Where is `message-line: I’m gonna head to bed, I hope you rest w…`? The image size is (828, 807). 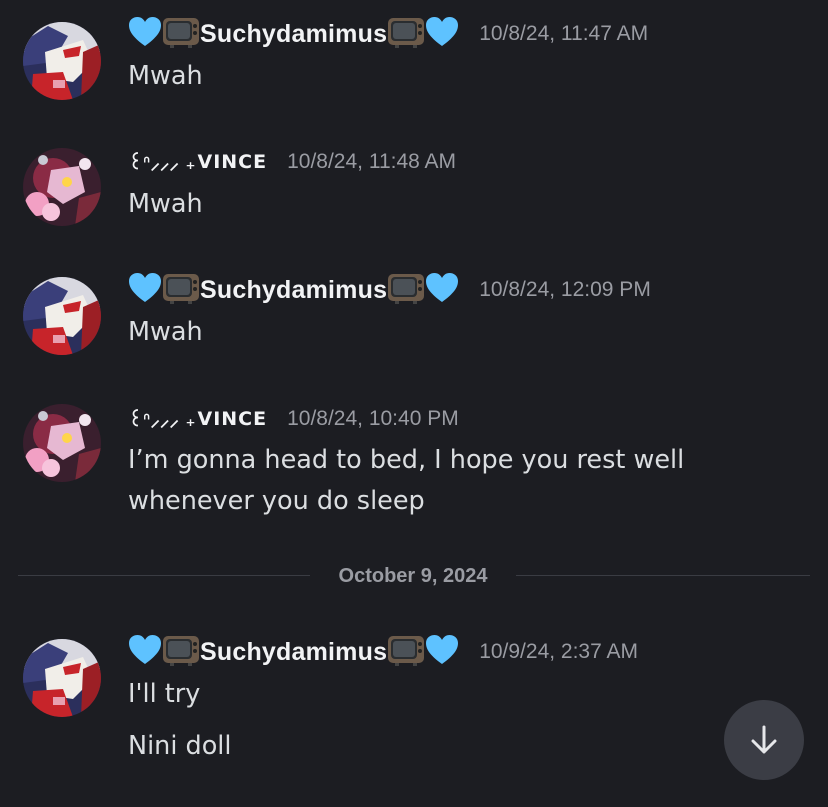
message-line: I’m gonna head to bed, I hope you rest w… is located at coordinates (406, 460).